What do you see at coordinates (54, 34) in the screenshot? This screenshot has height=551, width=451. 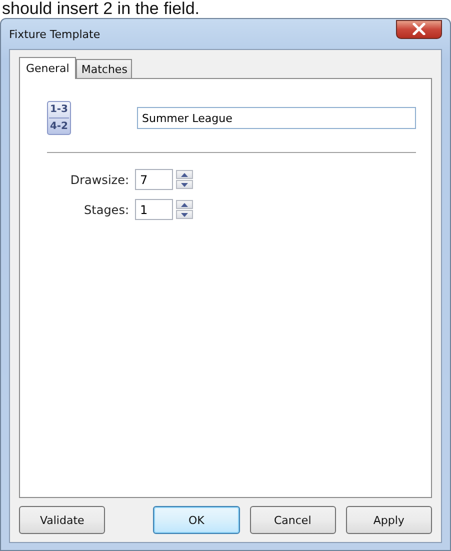 I see `window-title: Fixture Template` at bounding box center [54, 34].